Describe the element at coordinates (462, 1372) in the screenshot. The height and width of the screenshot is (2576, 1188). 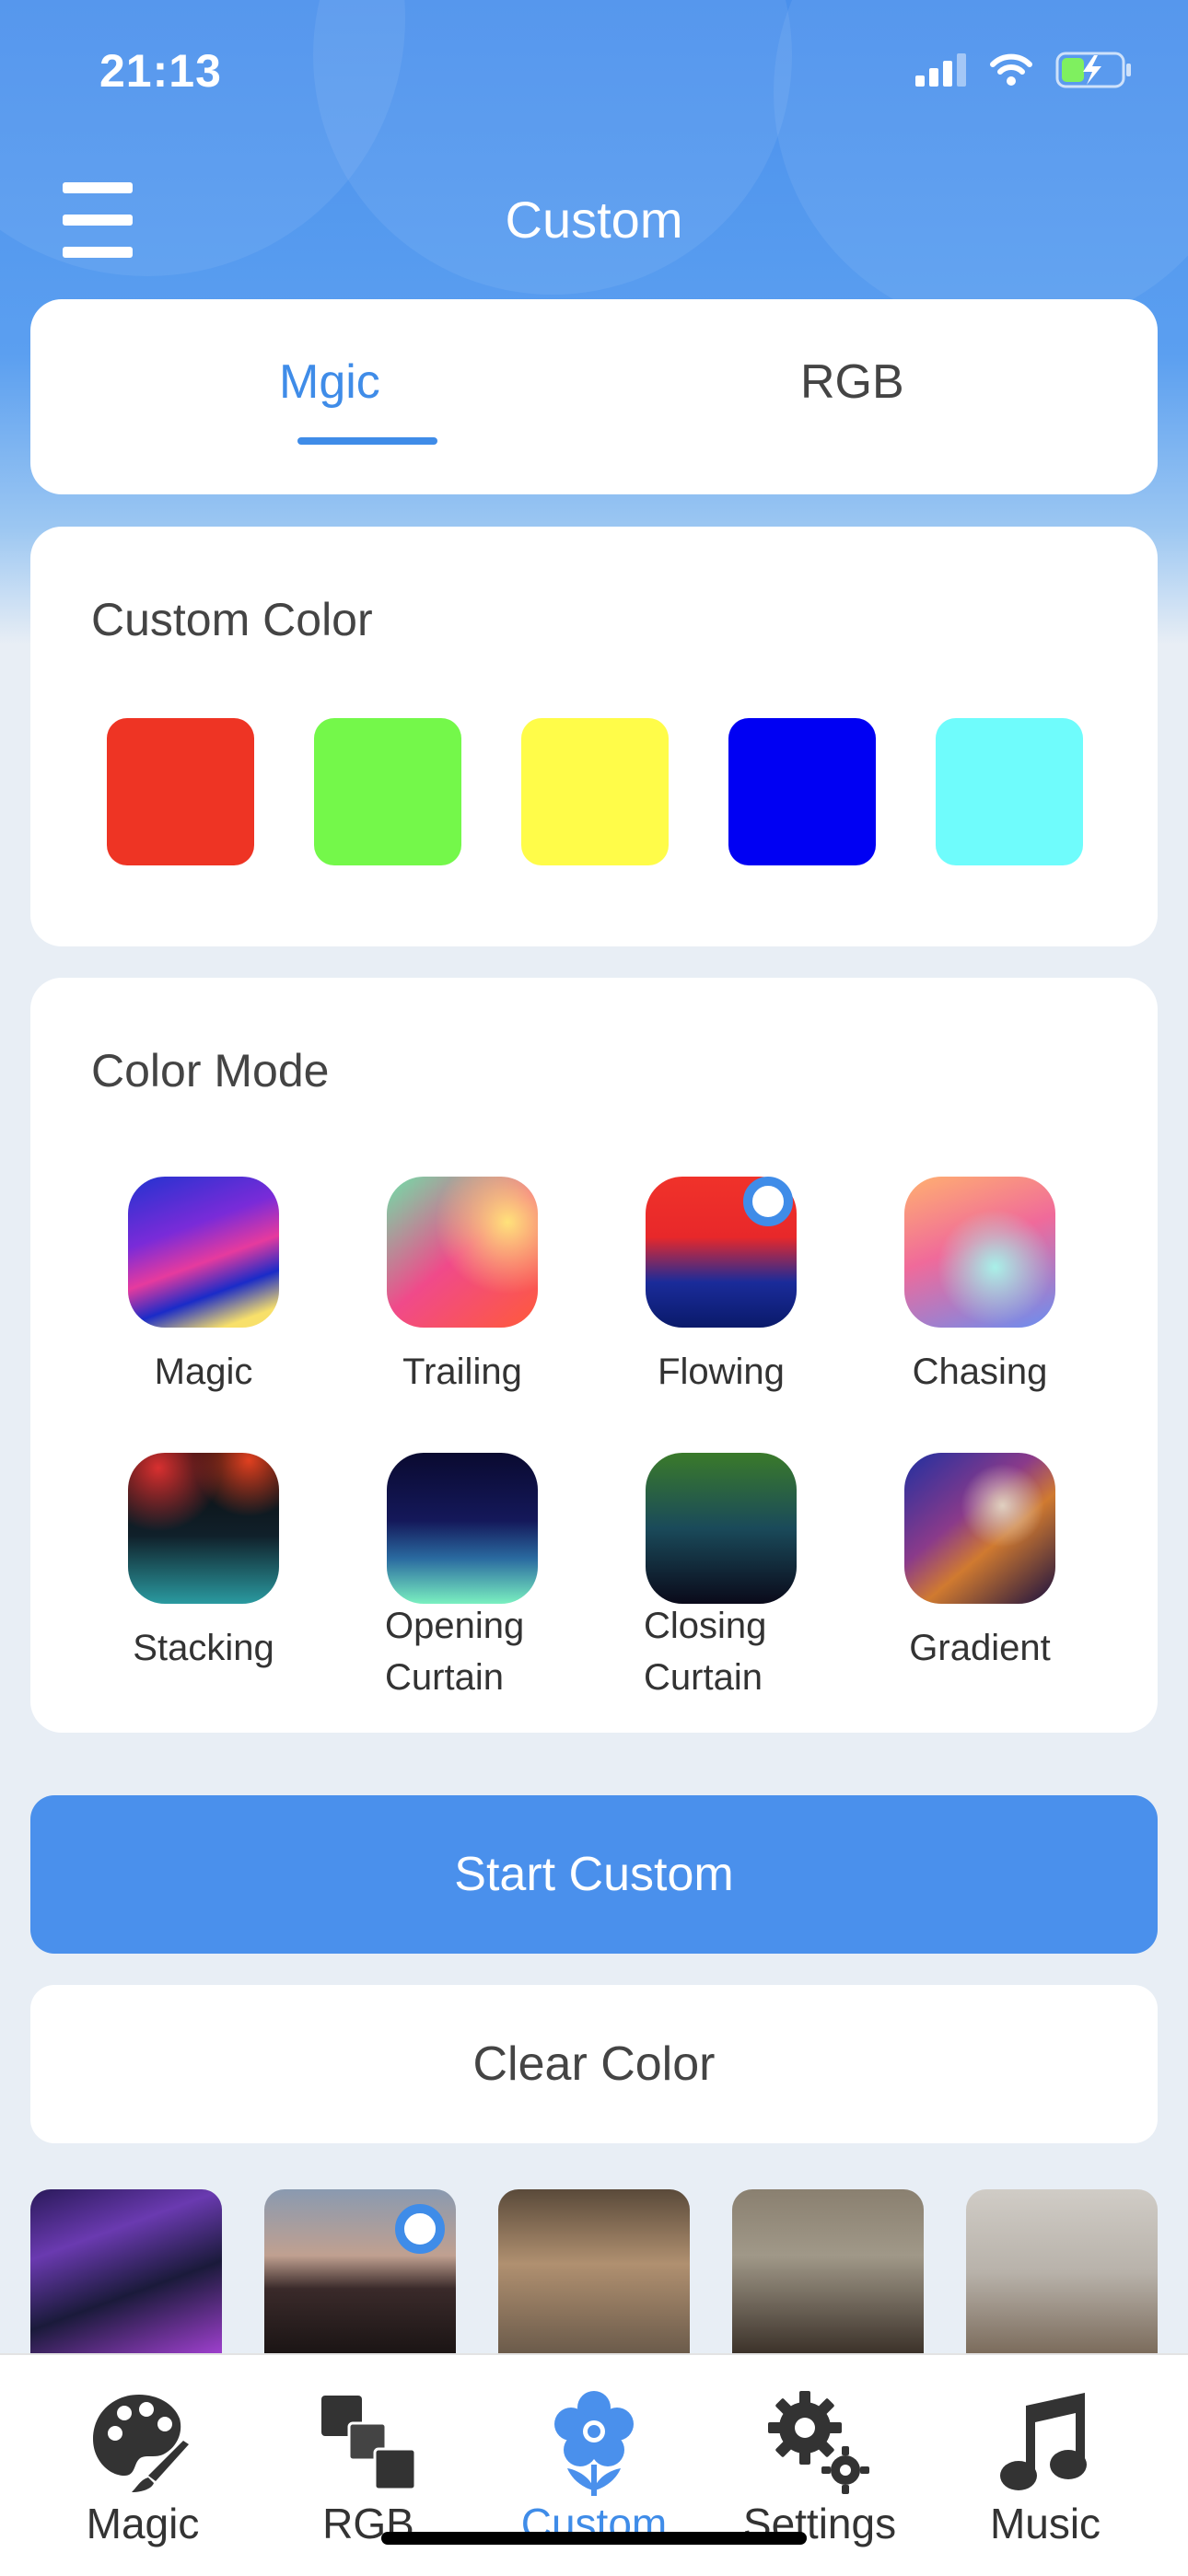
I see `mode-label: Trailing` at that location.